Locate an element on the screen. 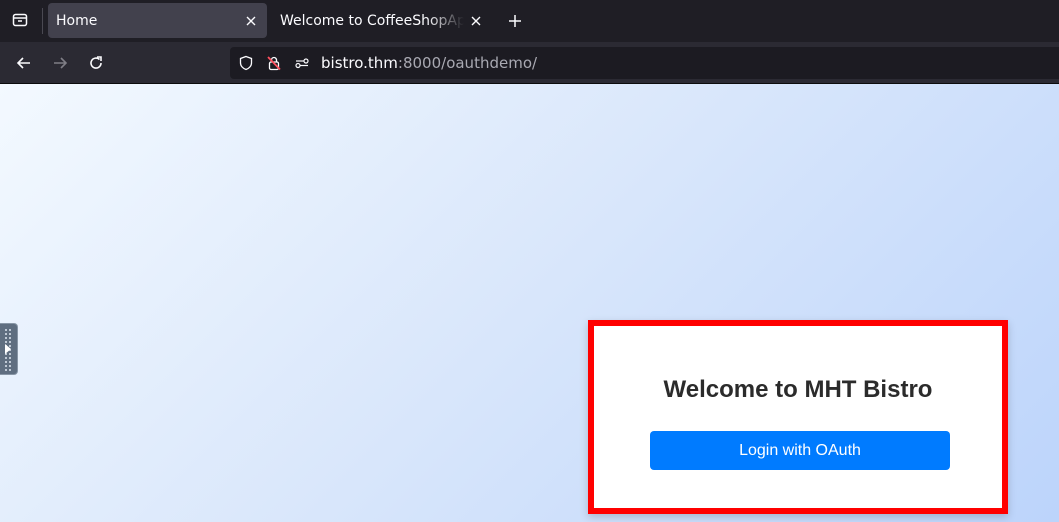  plus-icon is located at coordinates (515, 21).